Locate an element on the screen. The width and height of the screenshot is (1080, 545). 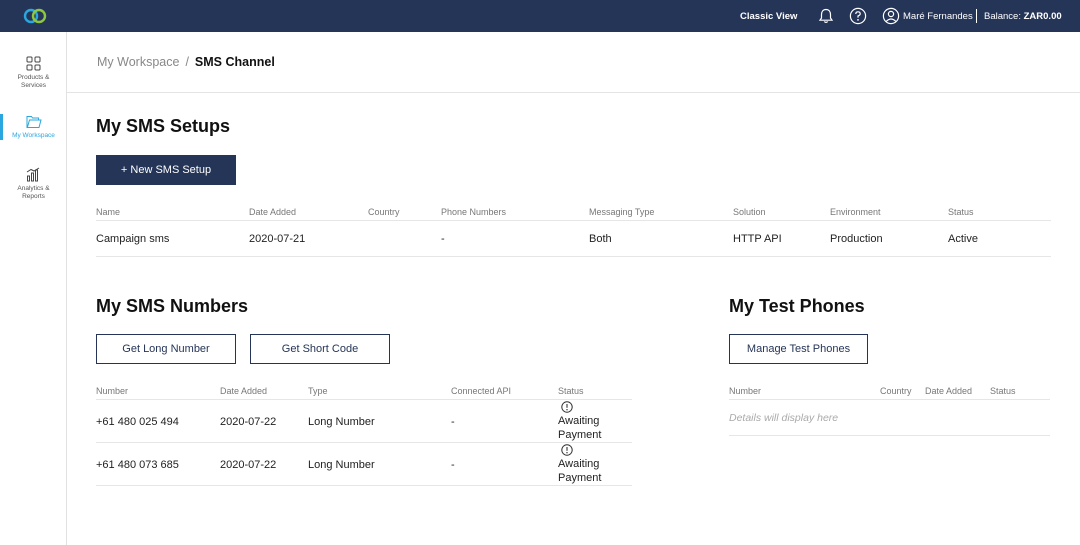
breadcrumb-current: SMS Channel is located at coordinates (234, 62).